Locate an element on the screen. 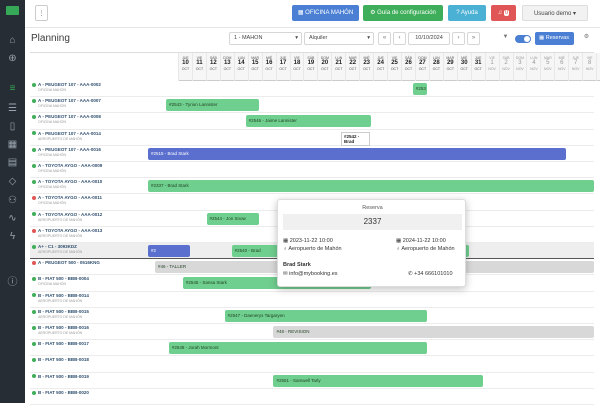 This screenshot has width=600, height=405. vehicle-name: A - TOYOTA AYGO - AAA-0012 is located at coordinates (67, 214).